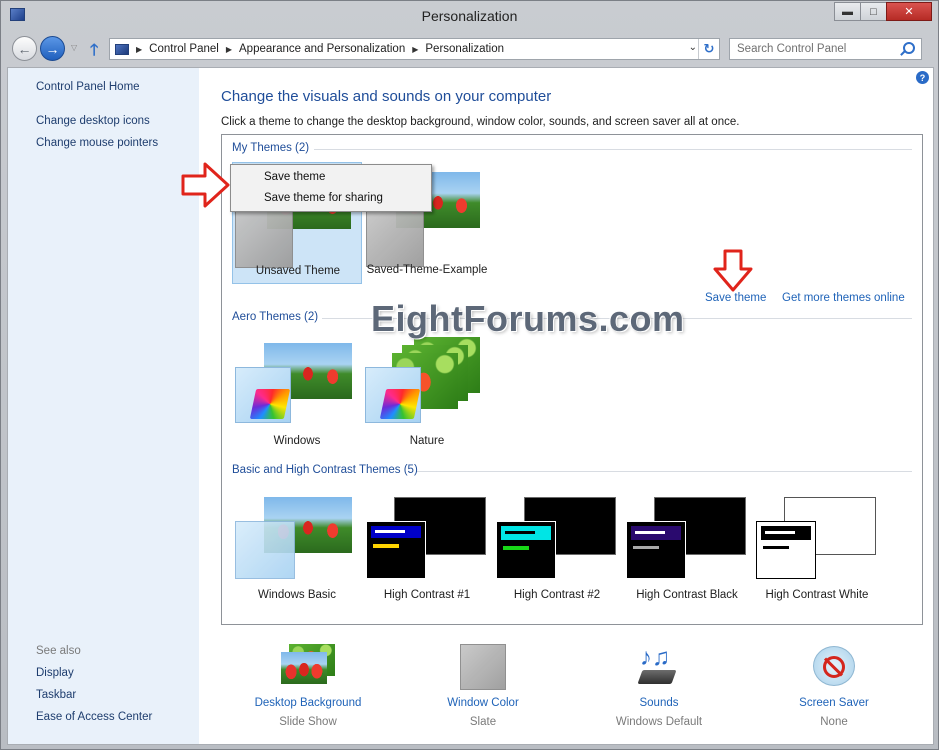  What do you see at coordinates (97, 143) in the screenshot?
I see `sidebar-link-change-mouse-pointers: Change mouse pointers` at bounding box center [97, 143].